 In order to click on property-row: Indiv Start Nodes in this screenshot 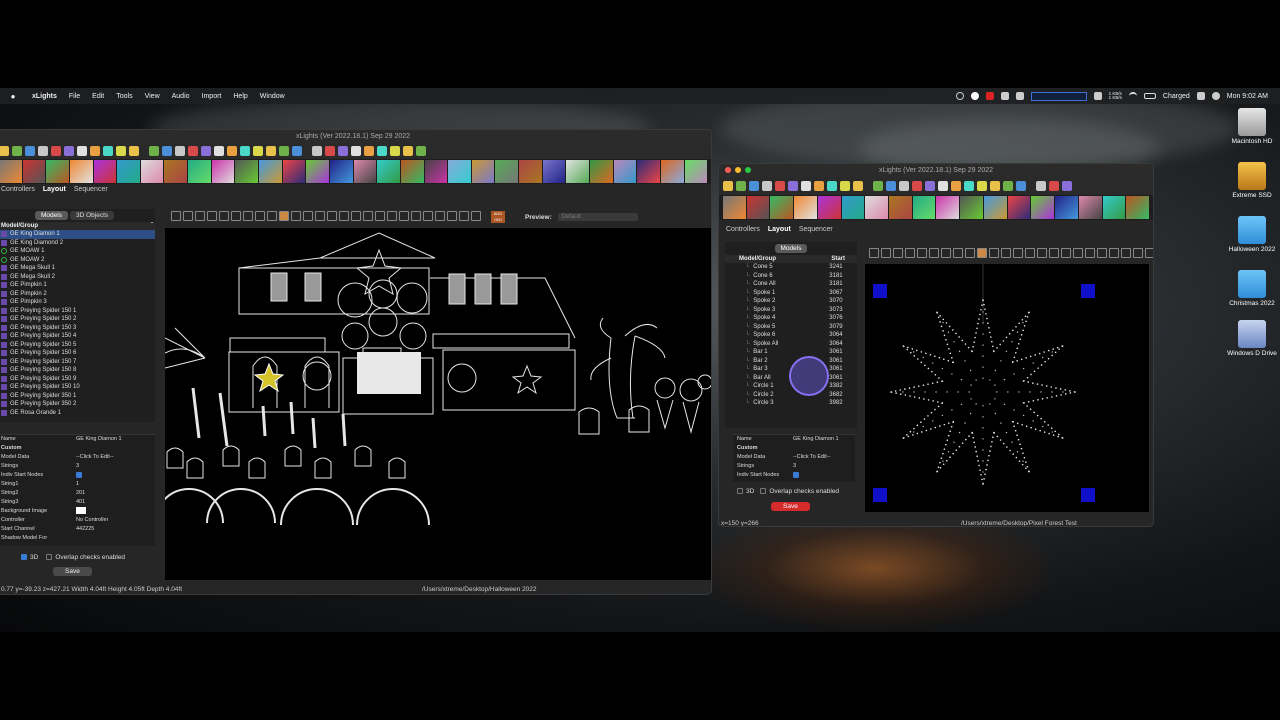, I will do `click(796, 475)`.